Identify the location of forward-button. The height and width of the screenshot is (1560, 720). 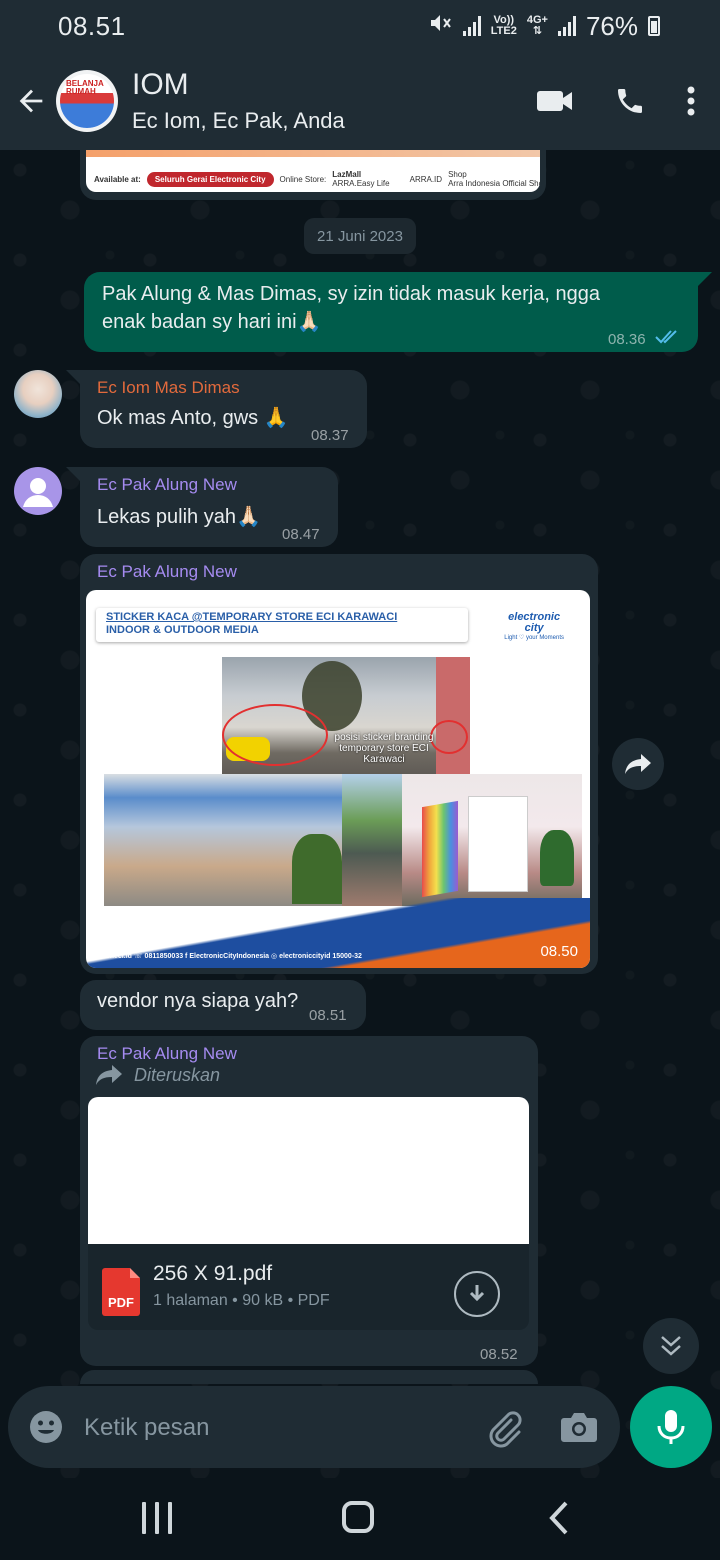
(638, 764).